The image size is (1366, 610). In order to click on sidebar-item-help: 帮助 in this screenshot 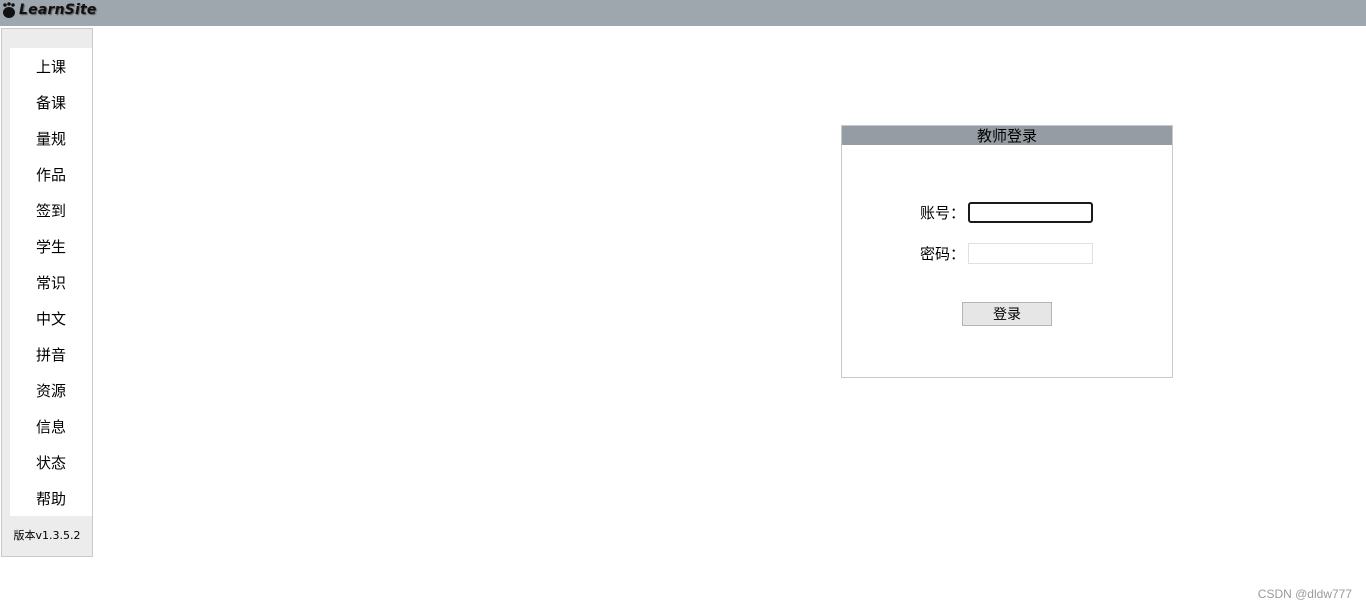, I will do `click(51, 498)`.